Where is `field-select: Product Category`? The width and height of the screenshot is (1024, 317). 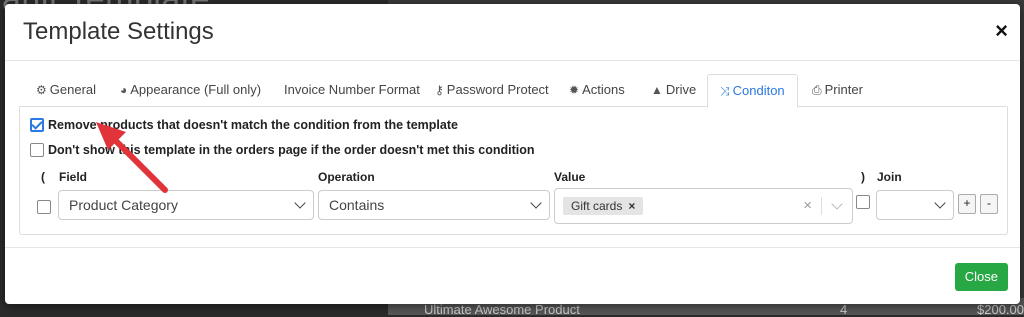 field-select: Product Category is located at coordinates (186, 205).